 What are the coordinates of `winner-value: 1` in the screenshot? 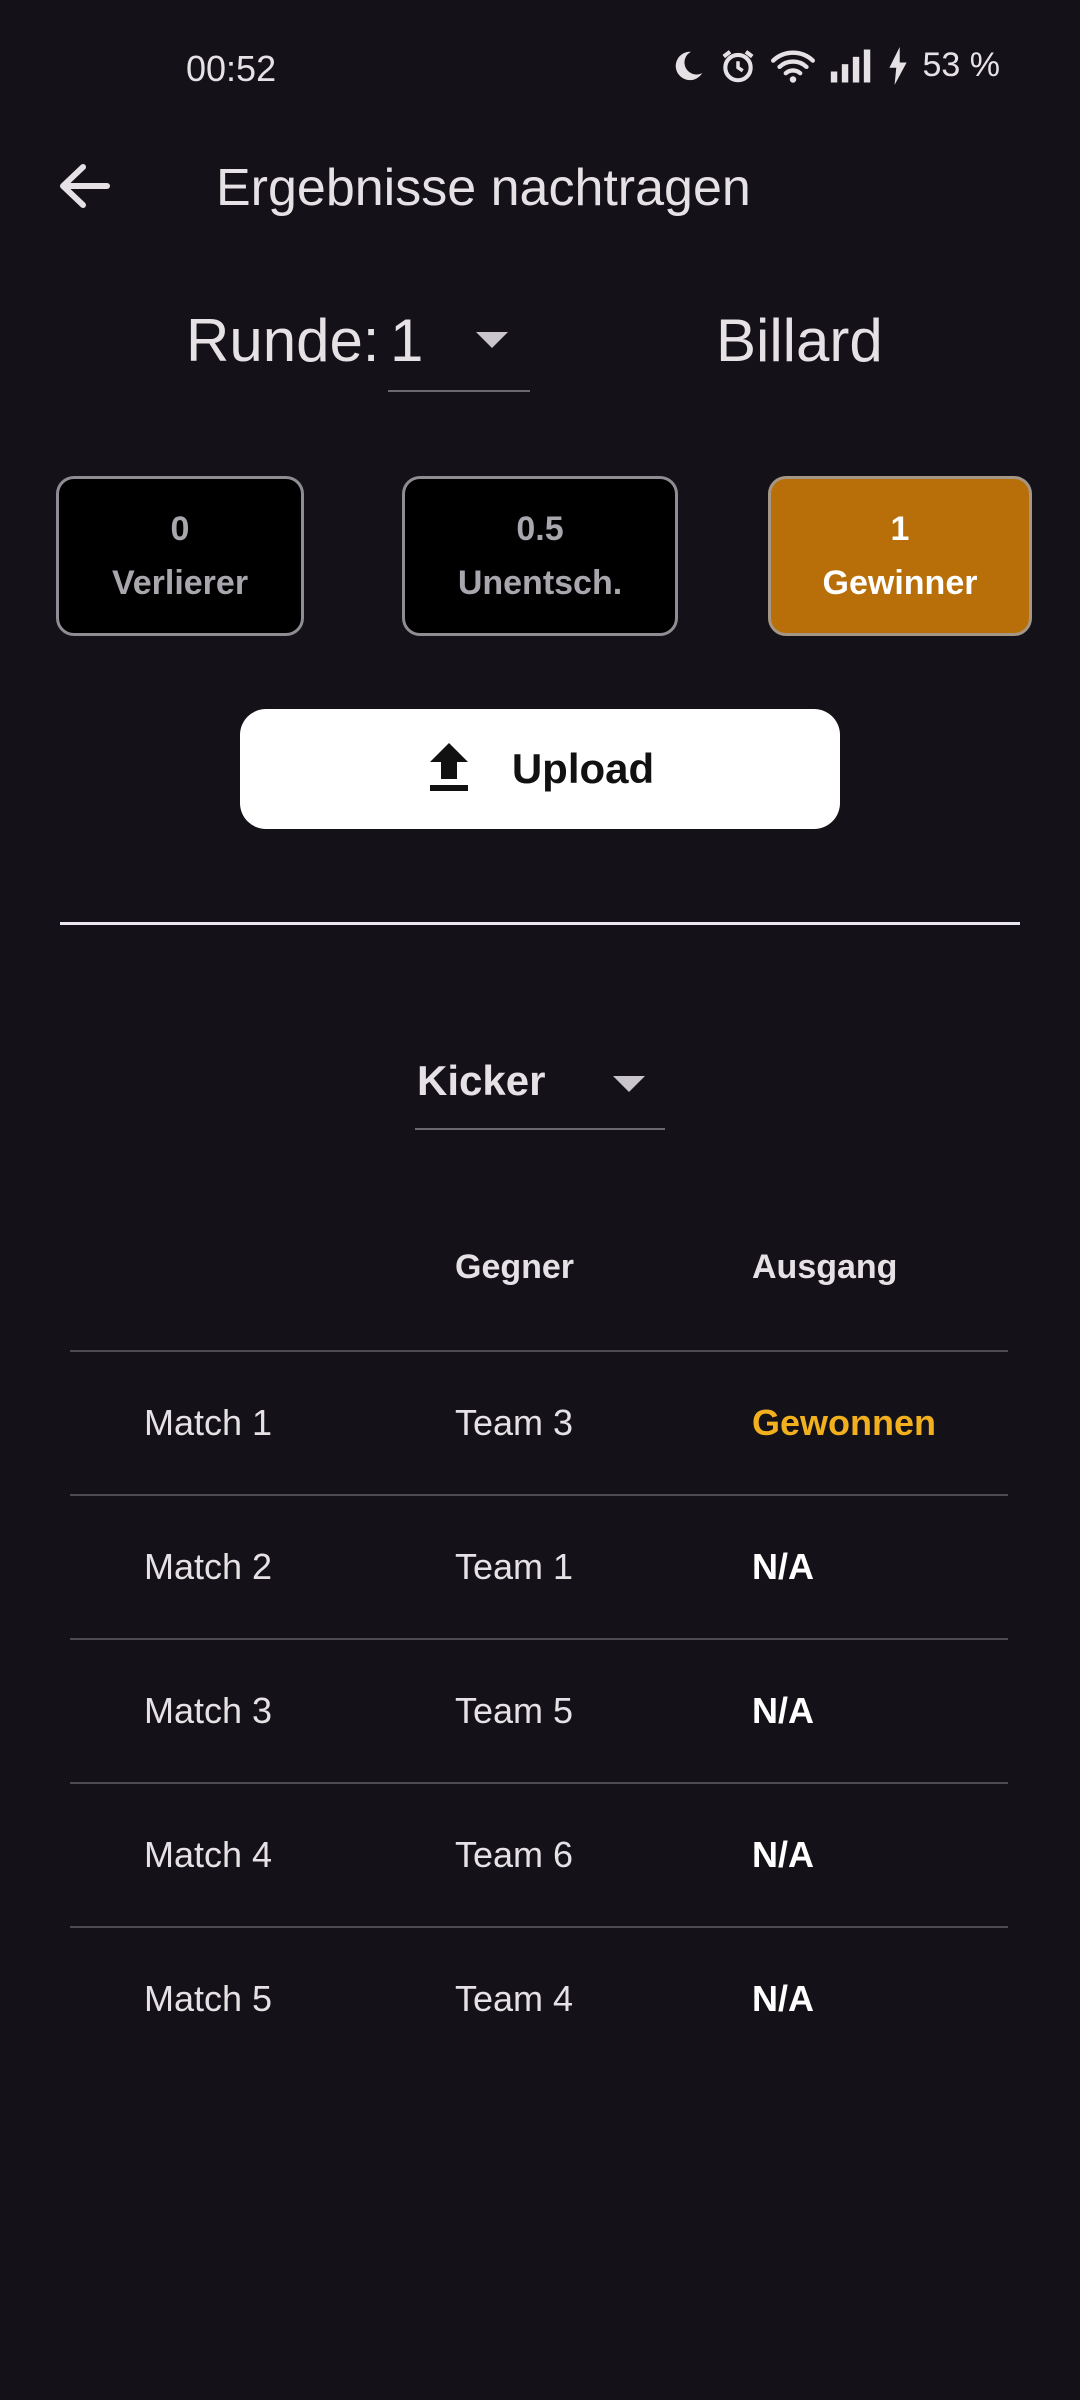 It's located at (900, 529).